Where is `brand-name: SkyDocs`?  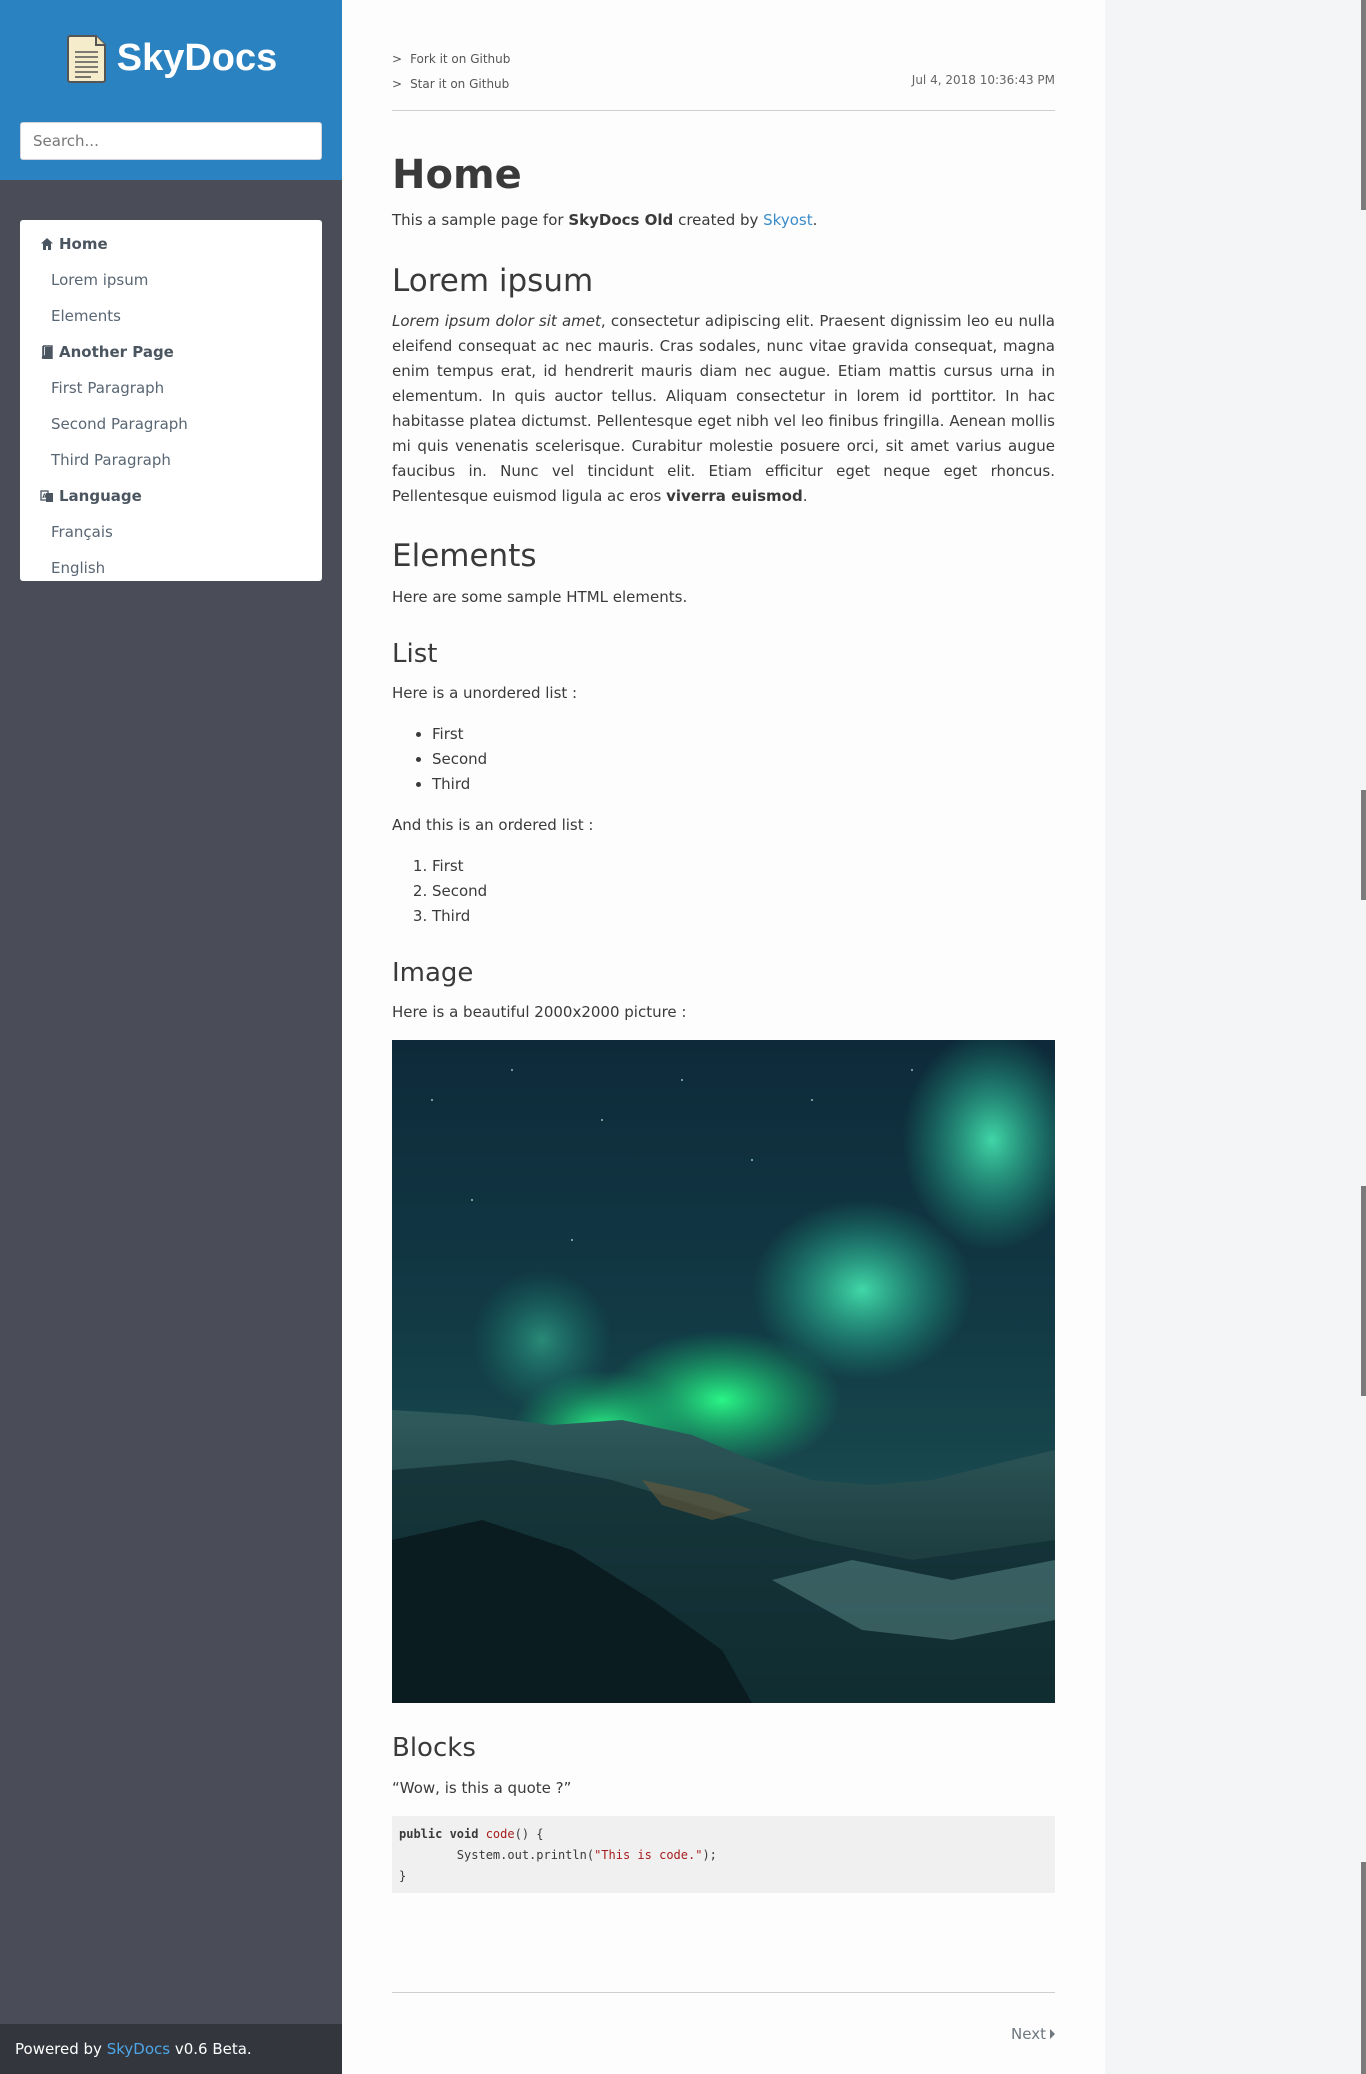
brand-name: SkyDocs is located at coordinates (197, 57).